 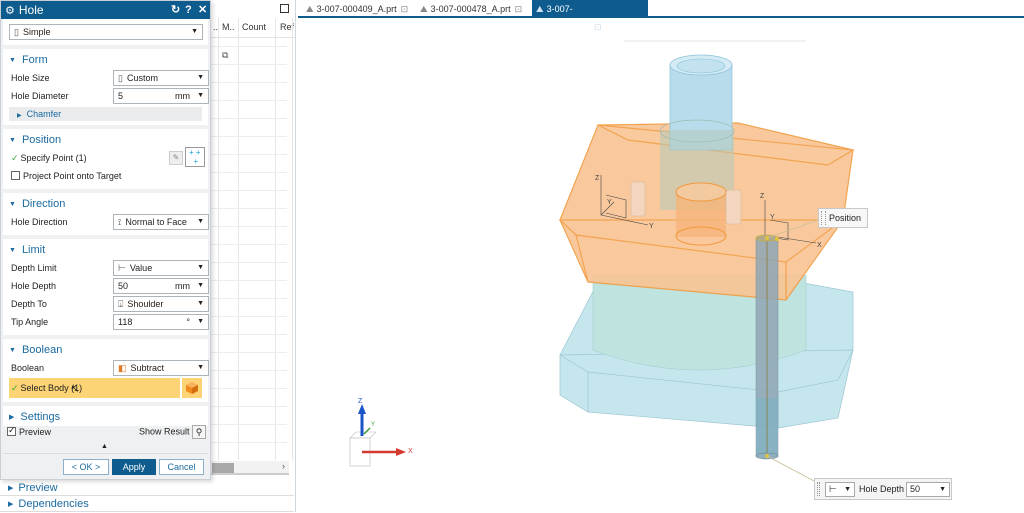 What do you see at coordinates (161, 286) in the screenshot?
I see `hole-depth-input: 50 mm ▼` at bounding box center [161, 286].